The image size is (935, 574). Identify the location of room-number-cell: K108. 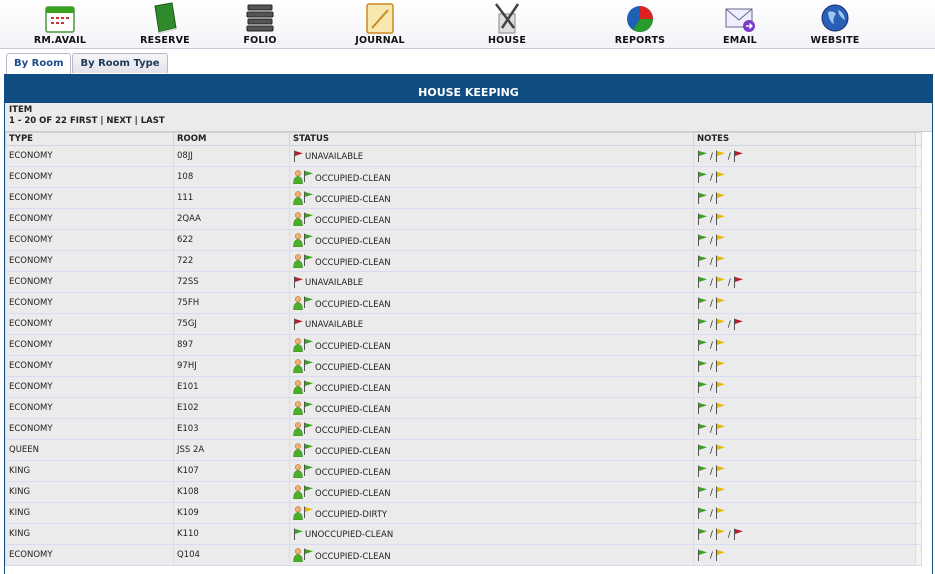
(231, 492).